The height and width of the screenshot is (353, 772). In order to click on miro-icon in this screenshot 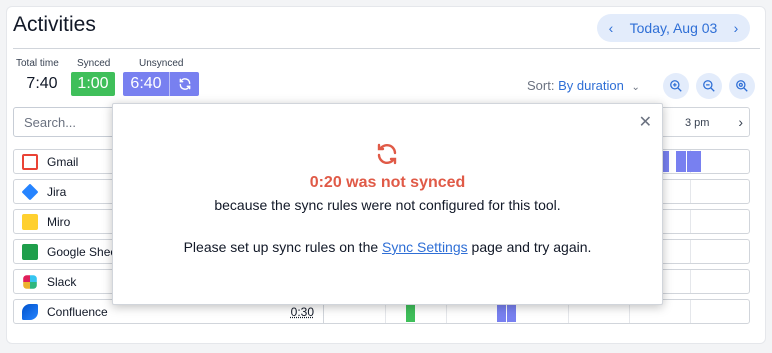, I will do `click(30, 221)`.